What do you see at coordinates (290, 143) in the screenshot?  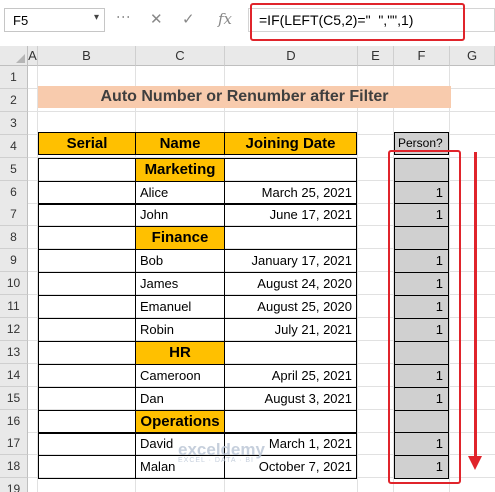 I see `header-joining-date: Joining Date` at bounding box center [290, 143].